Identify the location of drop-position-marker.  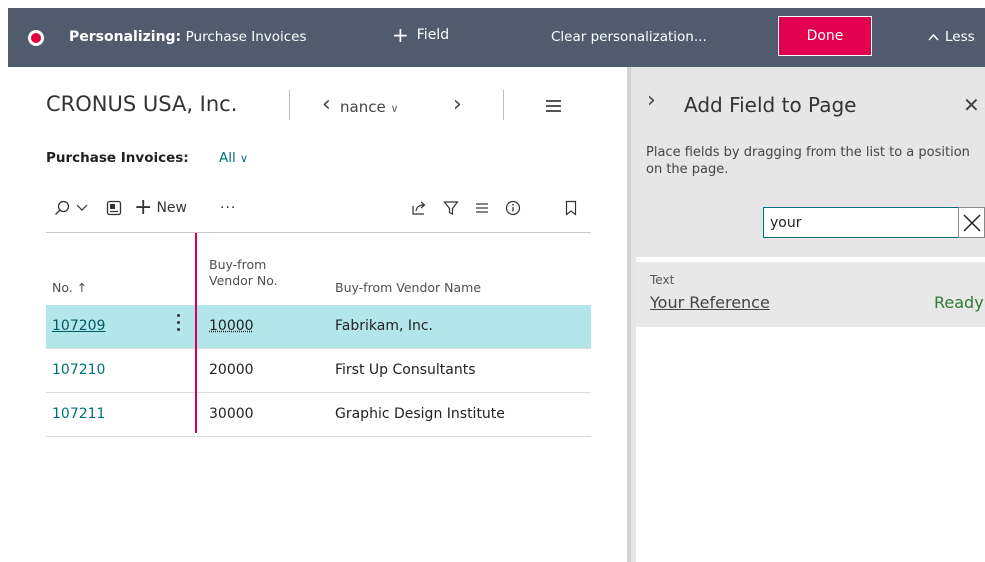
(196, 333).